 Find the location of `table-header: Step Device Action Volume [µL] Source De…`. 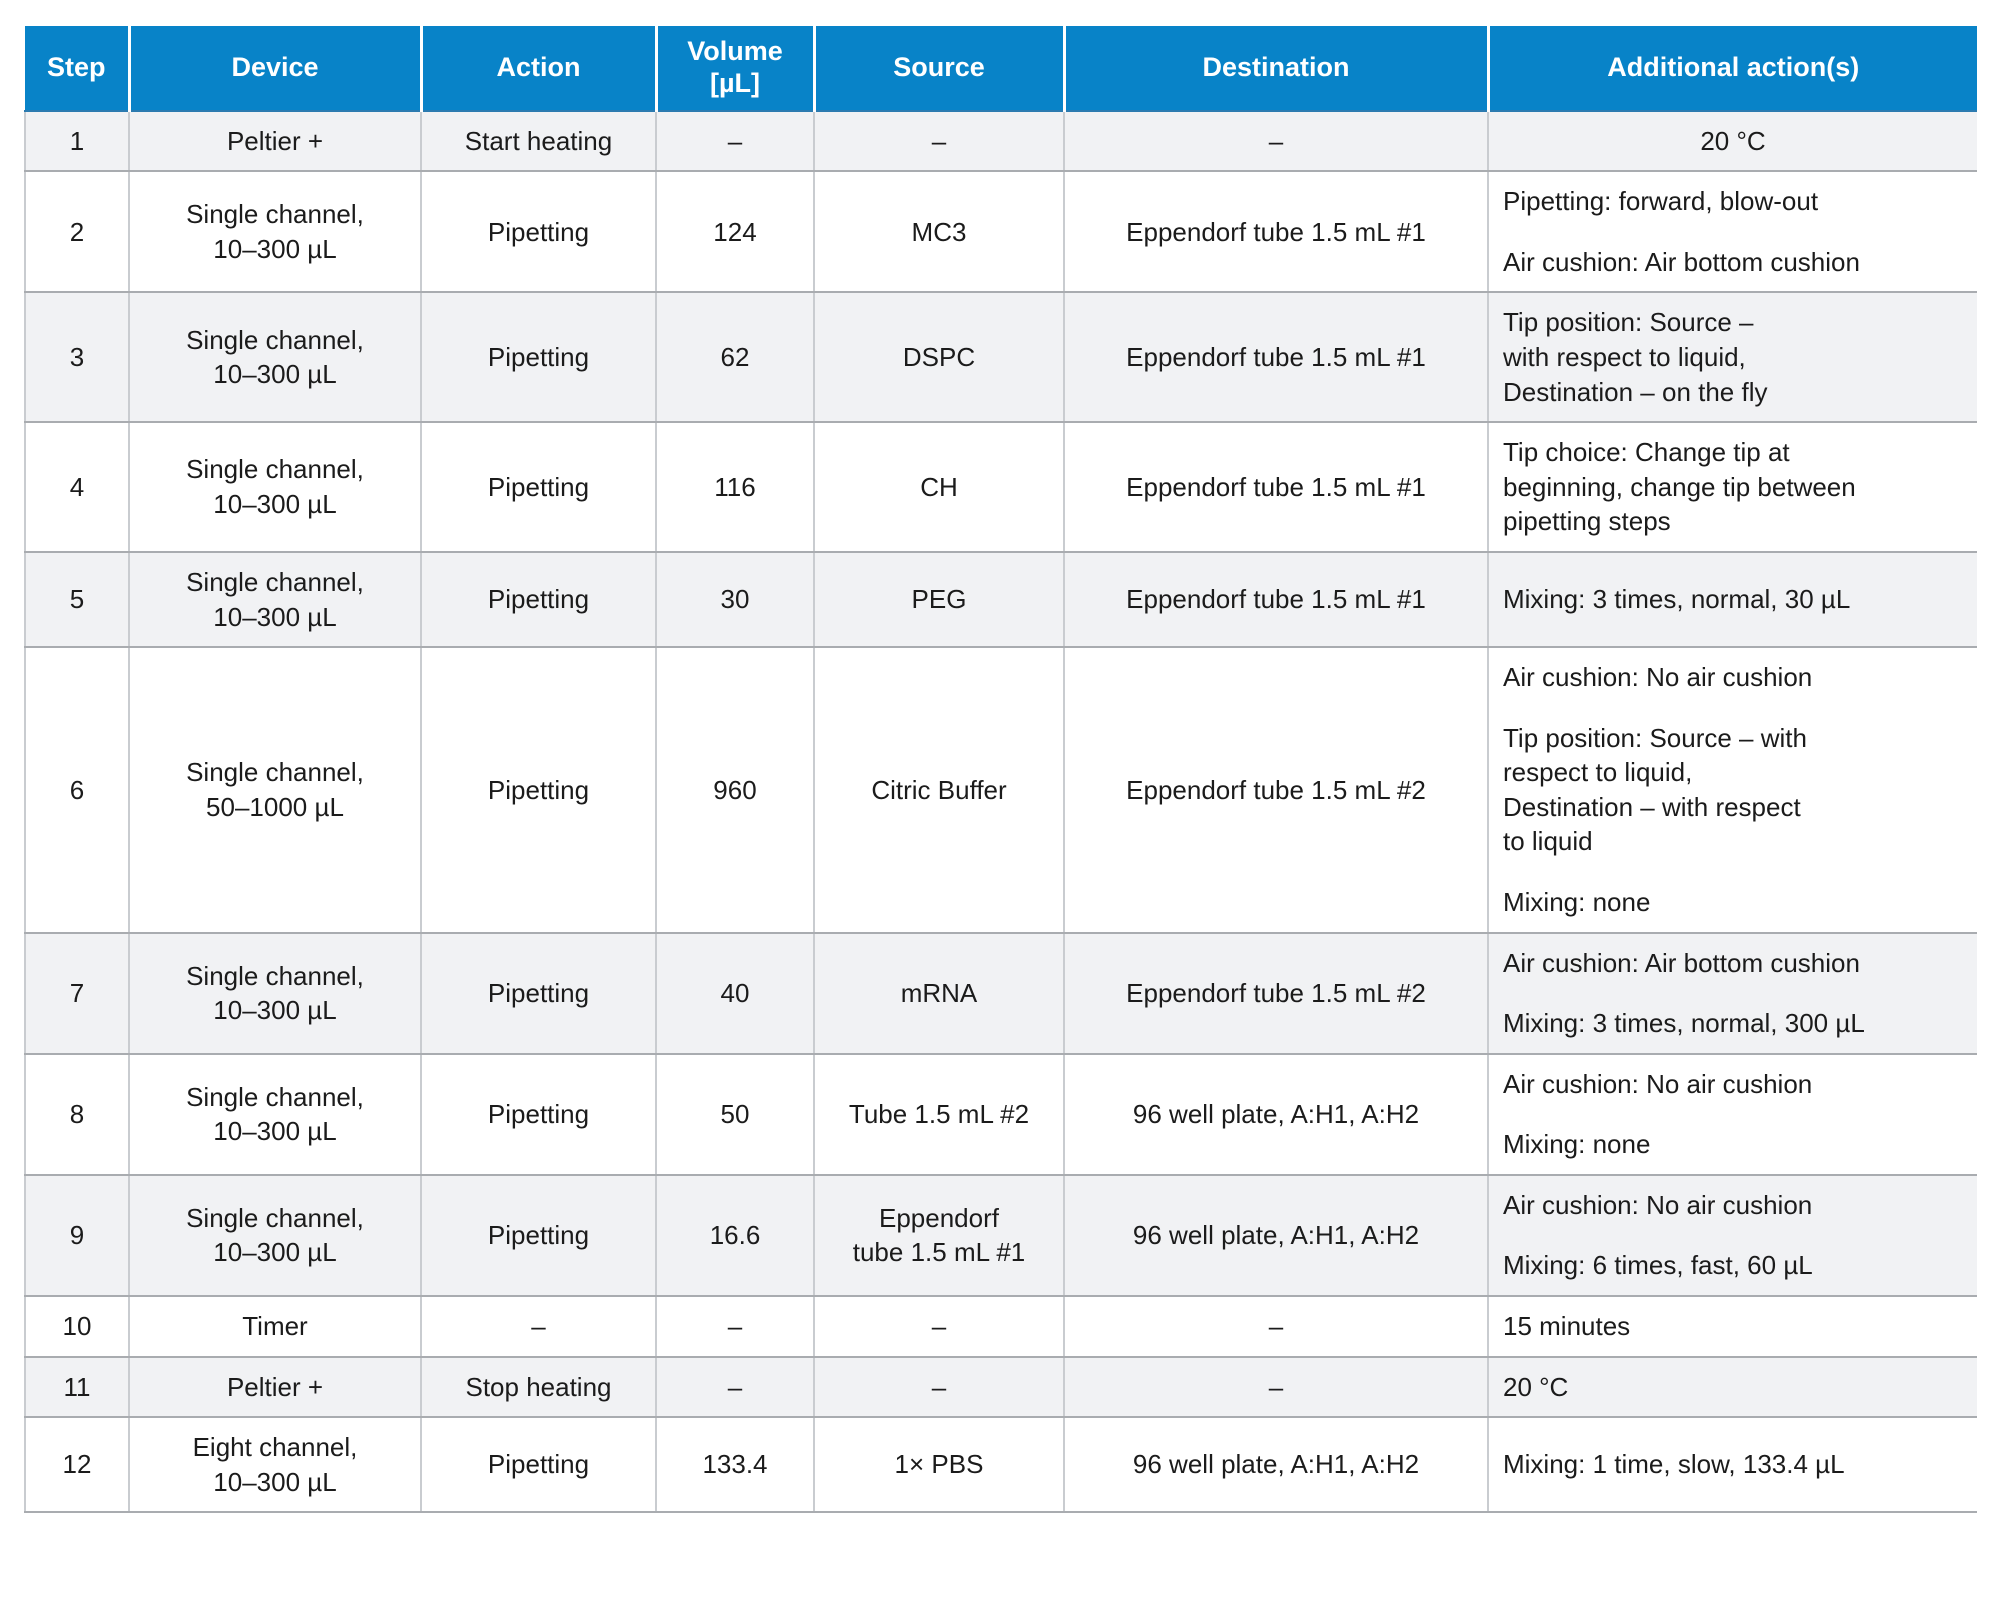

table-header: Step Device Action Volume [µL] Source De… is located at coordinates (1001, 69).